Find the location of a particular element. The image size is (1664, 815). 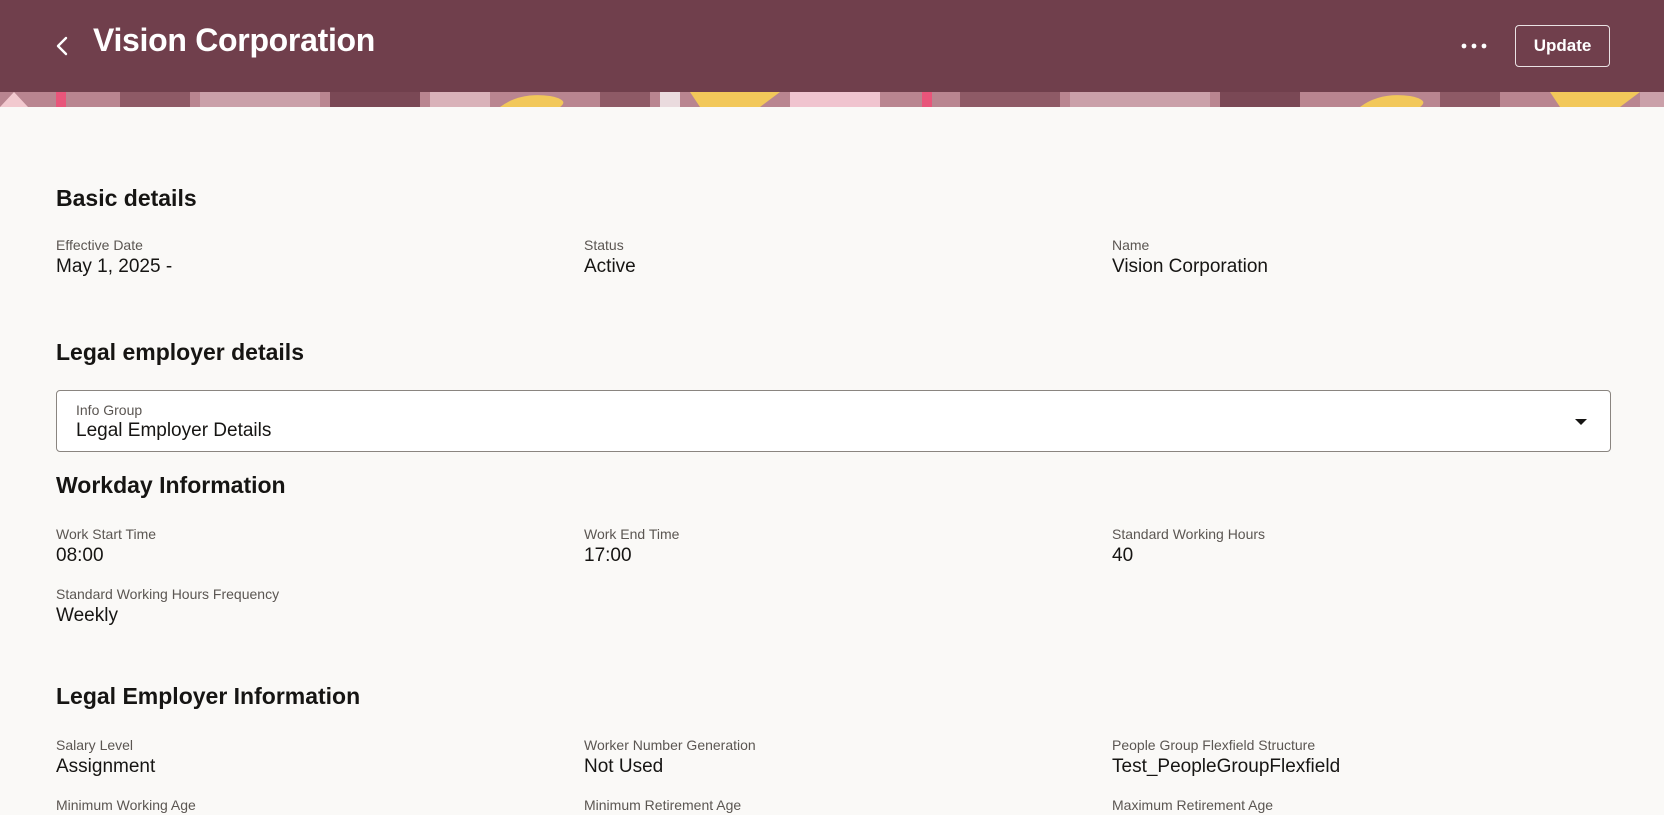

field-value: Not Used is located at coordinates (624, 766).